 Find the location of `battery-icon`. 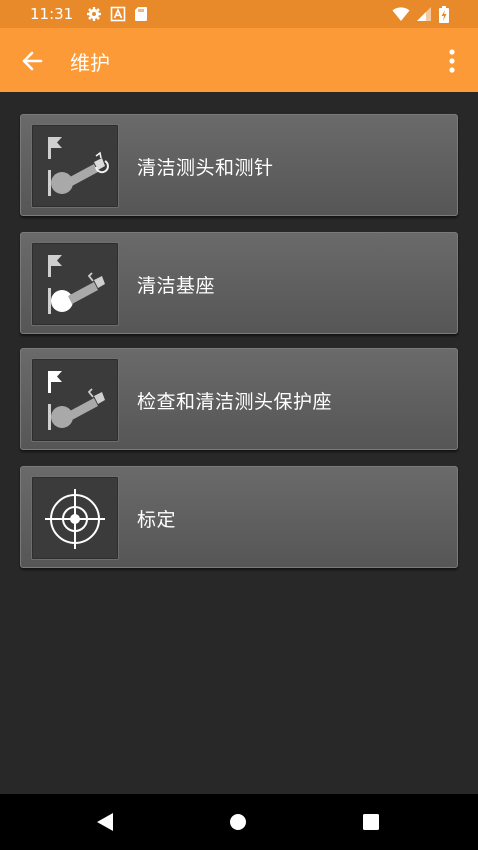

battery-icon is located at coordinates (444, 14).